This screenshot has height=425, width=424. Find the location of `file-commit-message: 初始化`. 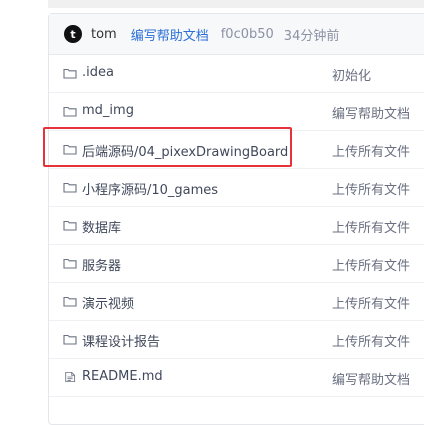

file-commit-message: 初始化 is located at coordinates (351, 74).